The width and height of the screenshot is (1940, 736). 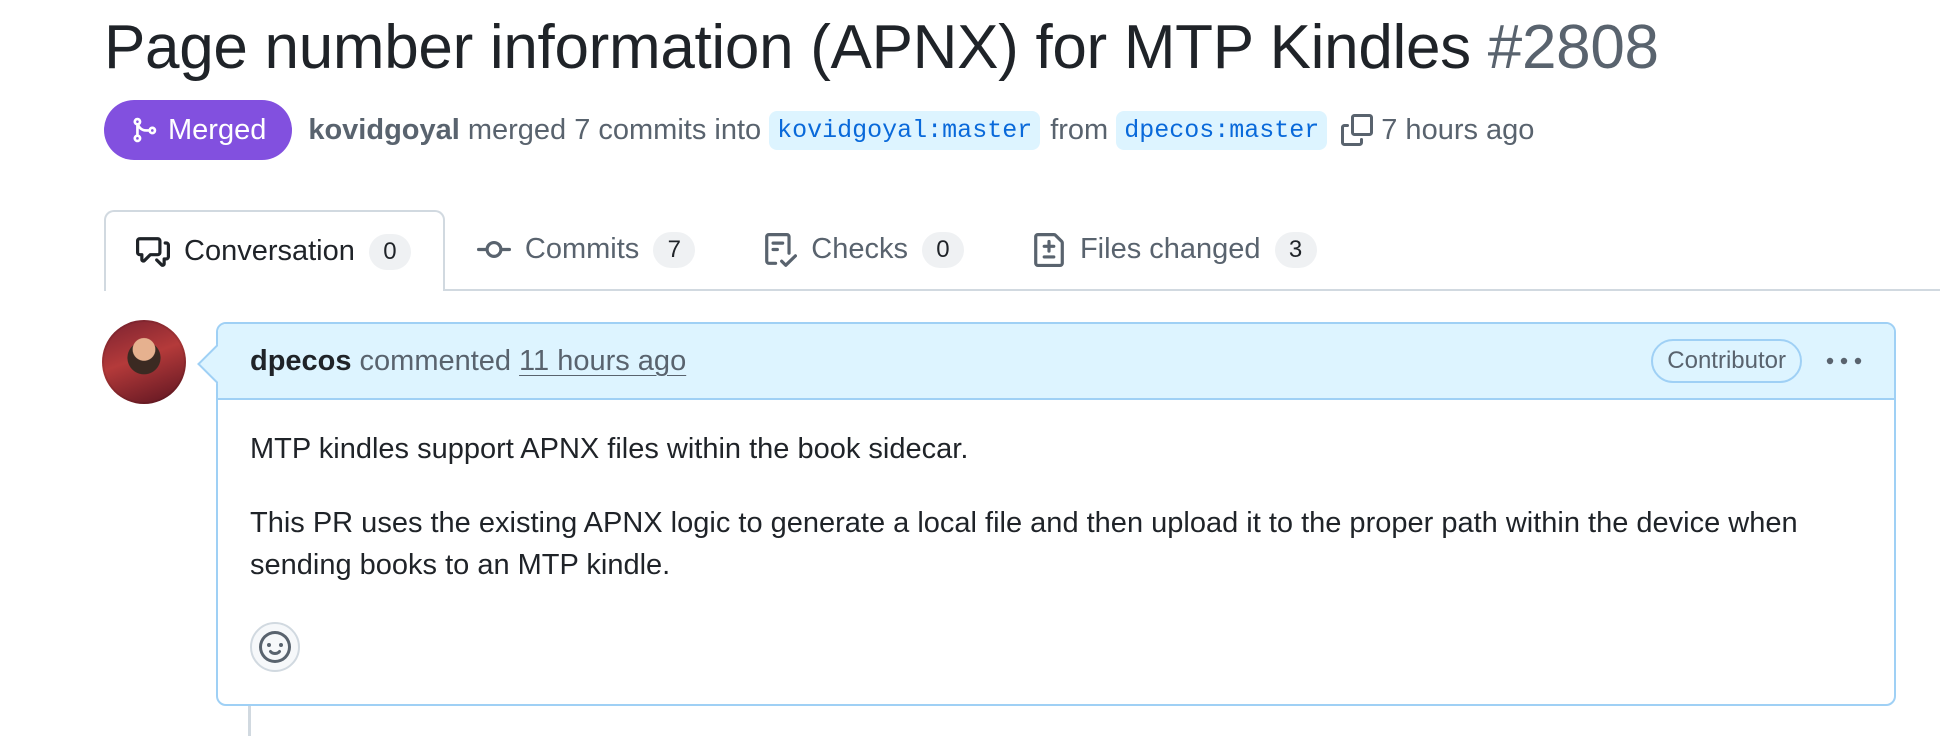 What do you see at coordinates (384, 130) in the screenshot?
I see `merger-link: kovidgoyal` at bounding box center [384, 130].